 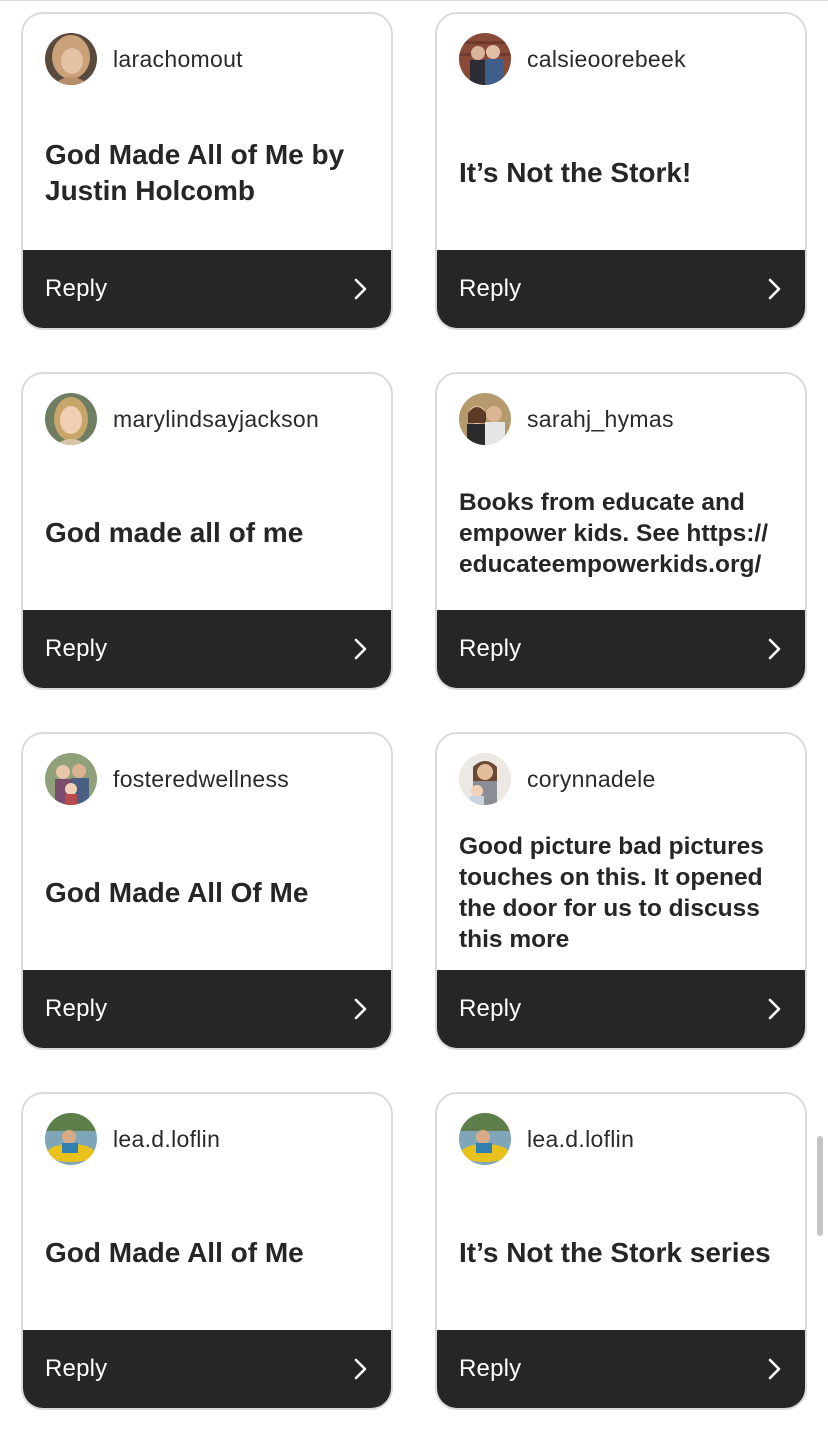 I want to click on comment-text: God Made All of Me, so click(x=174, y=1252).